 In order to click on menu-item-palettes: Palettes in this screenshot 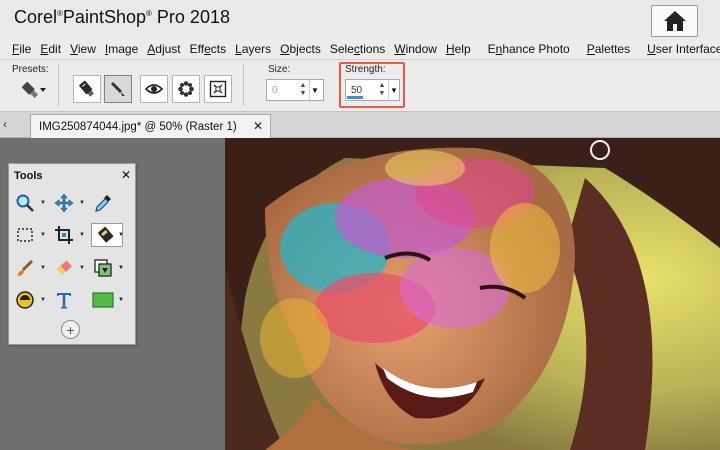, I will do `click(608, 49)`.